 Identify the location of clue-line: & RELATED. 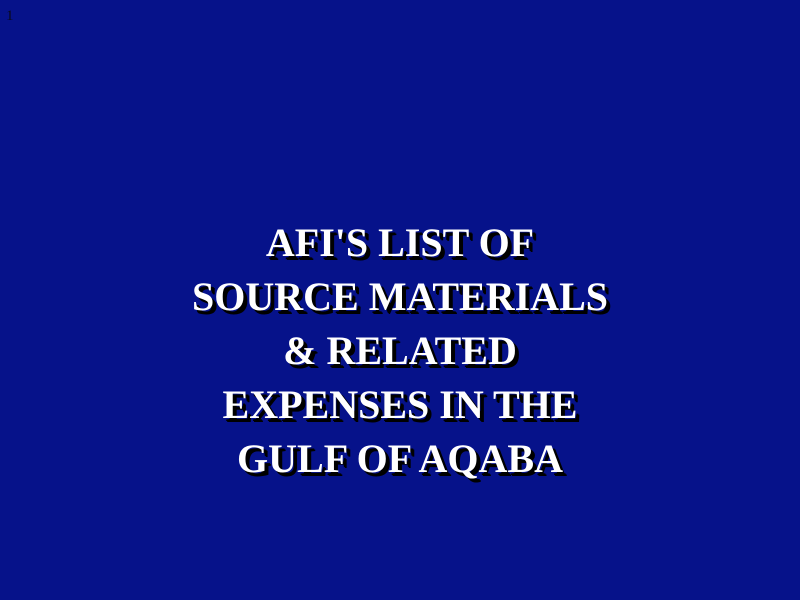
(400, 350).